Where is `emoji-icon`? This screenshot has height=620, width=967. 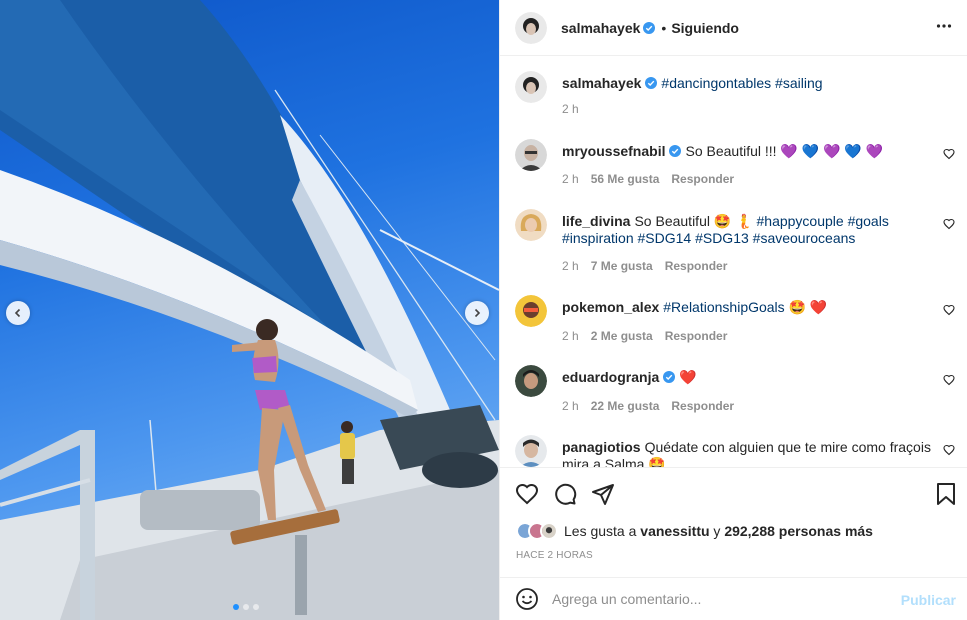
emoji-icon is located at coordinates (527, 599).